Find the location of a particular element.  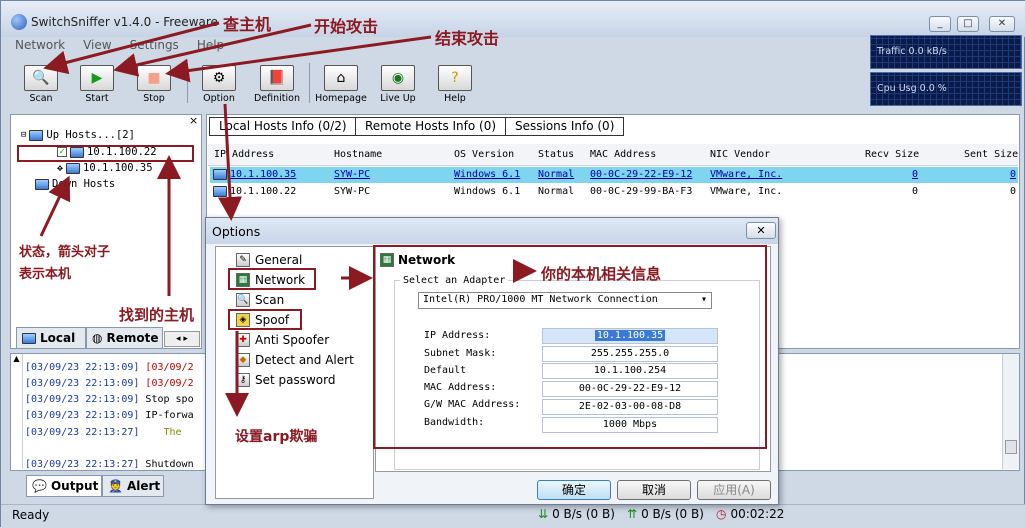

annotation-state-2: 表示本机 is located at coordinates (45, 274).